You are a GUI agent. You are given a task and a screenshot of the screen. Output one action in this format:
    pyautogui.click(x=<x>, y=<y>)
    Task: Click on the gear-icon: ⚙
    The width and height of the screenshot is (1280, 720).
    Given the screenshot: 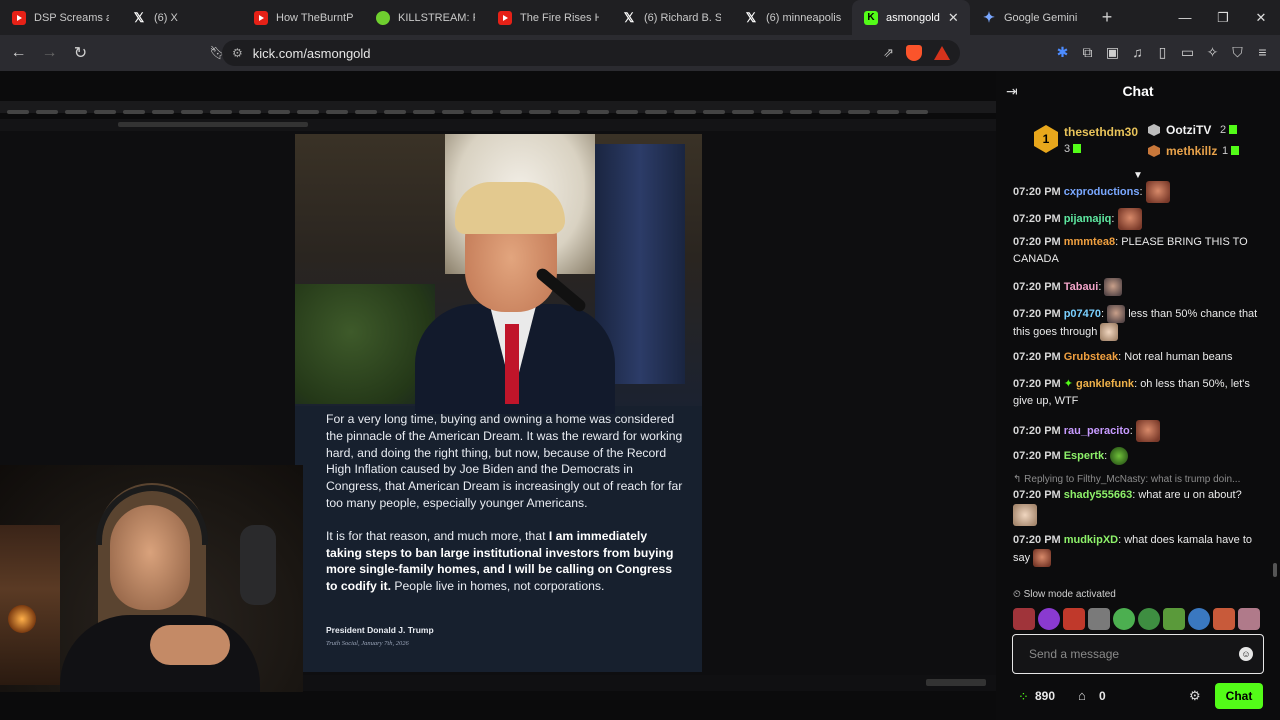 What is the action you would take?
    pyautogui.click(x=1195, y=696)
    